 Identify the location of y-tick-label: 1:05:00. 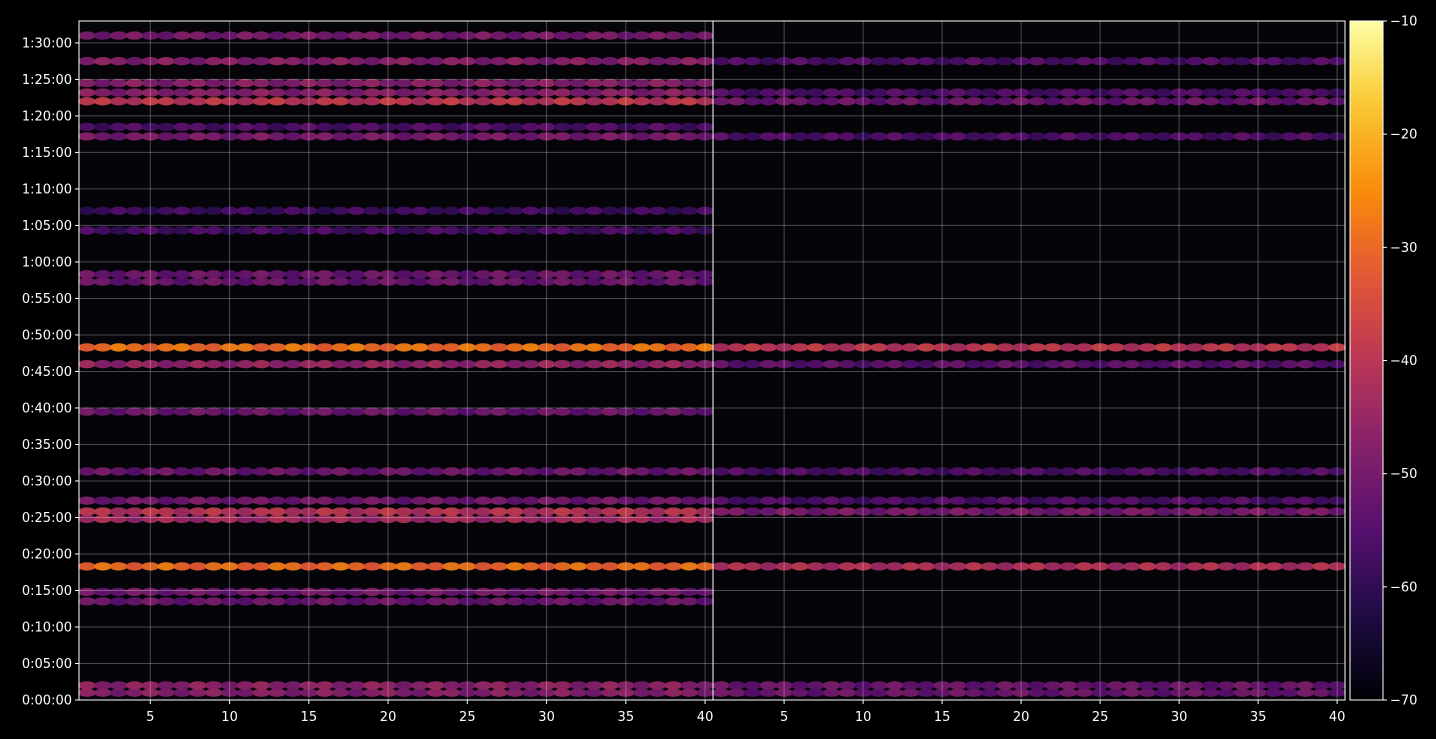
(47, 226).